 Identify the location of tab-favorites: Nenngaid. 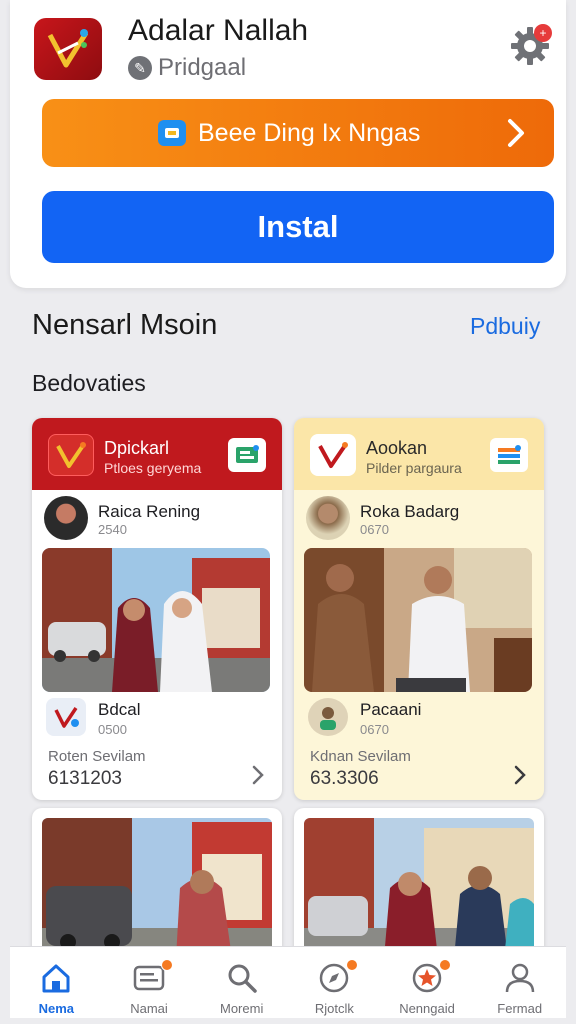
(427, 982).